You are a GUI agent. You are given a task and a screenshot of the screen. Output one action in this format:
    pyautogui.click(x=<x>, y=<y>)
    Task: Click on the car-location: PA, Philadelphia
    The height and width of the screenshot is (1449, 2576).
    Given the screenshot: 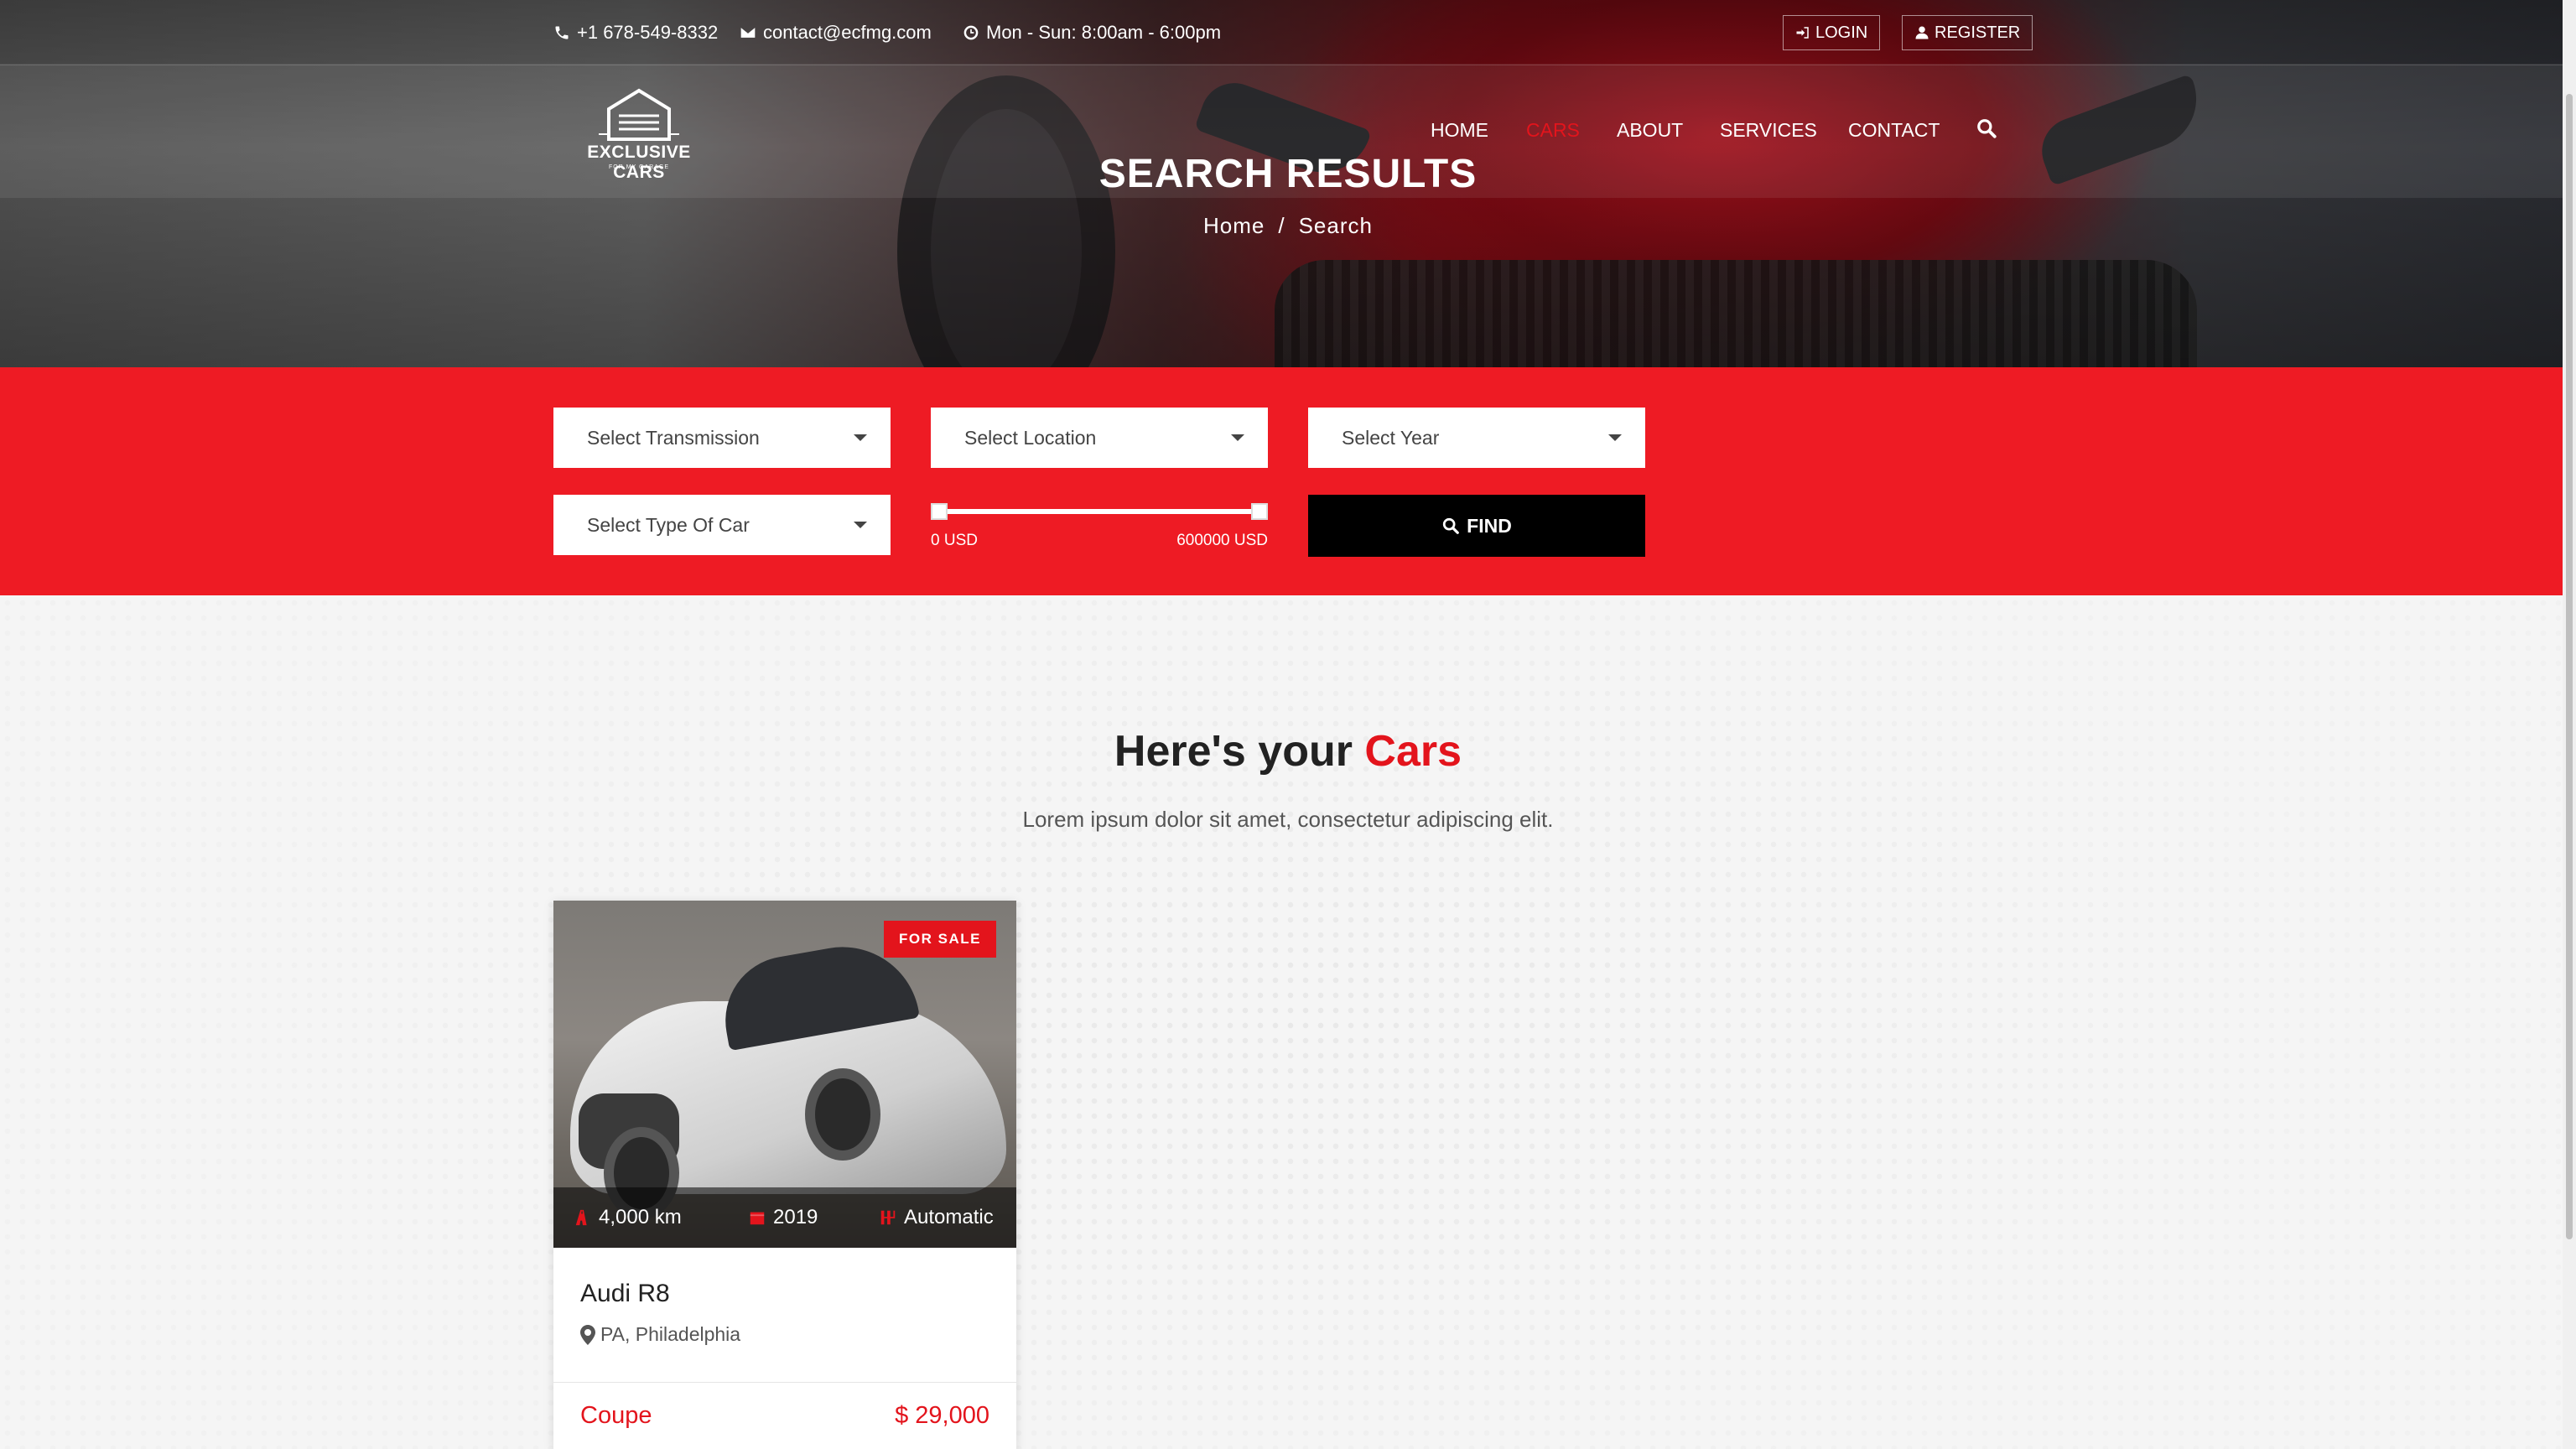 What is the action you would take?
    pyautogui.click(x=660, y=1334)
    